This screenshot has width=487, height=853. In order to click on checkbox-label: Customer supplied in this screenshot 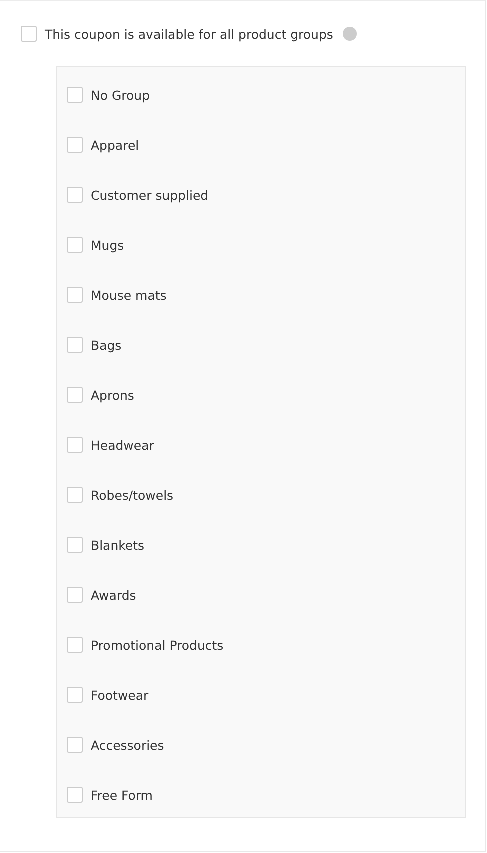, I will do `click(150, 195)`.